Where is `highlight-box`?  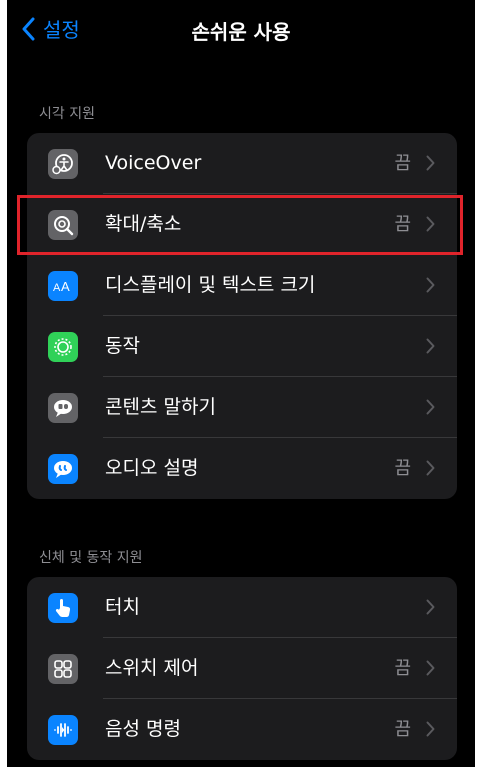 highlight-box is located at coordinates (240, 225).